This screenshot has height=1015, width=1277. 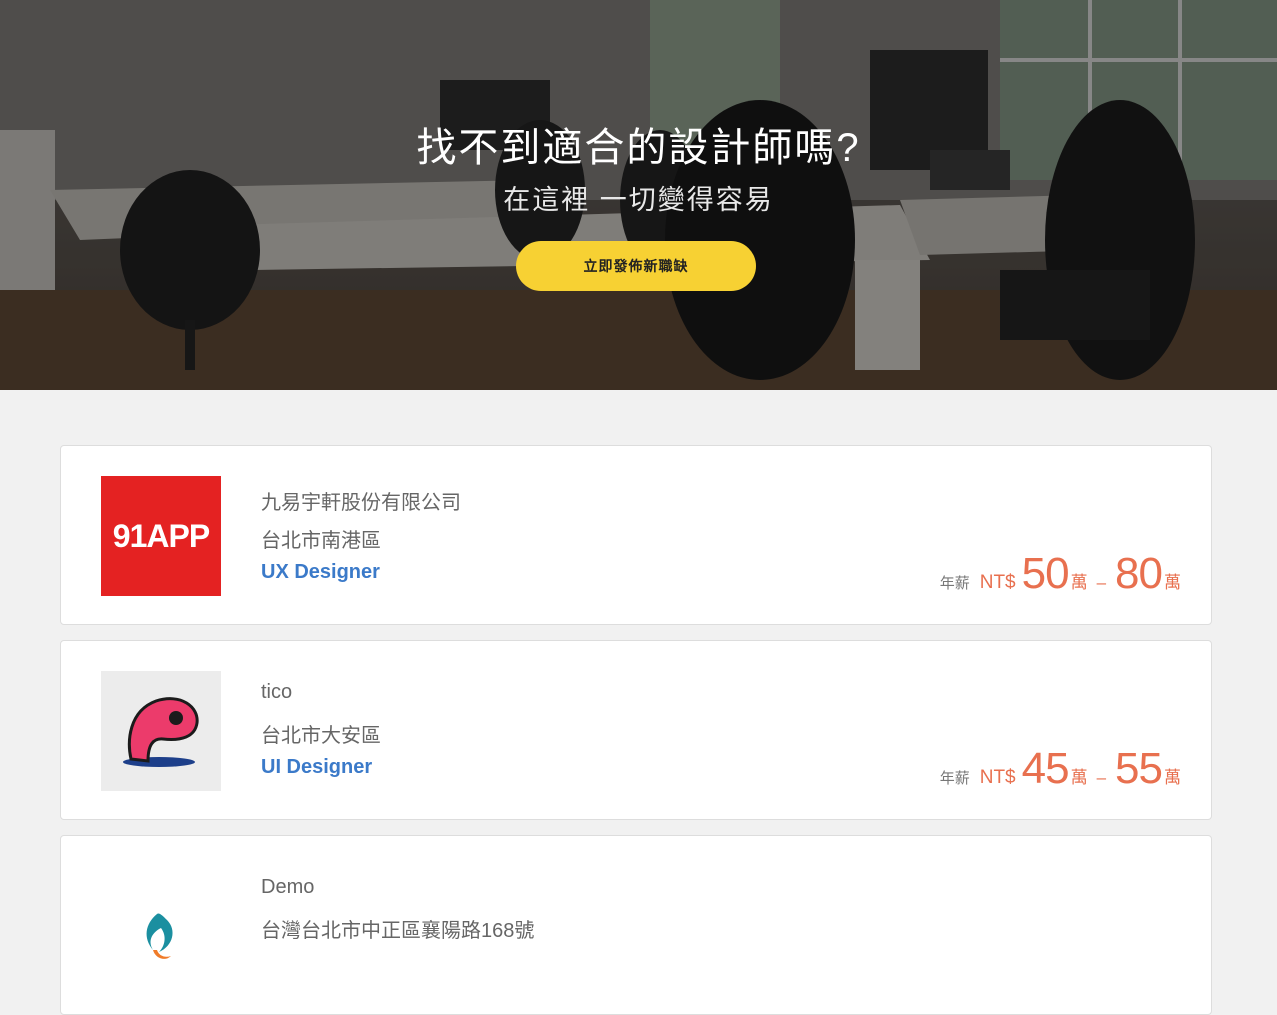 I want to click on salary-max: 55, so click(x=1139, y=768).